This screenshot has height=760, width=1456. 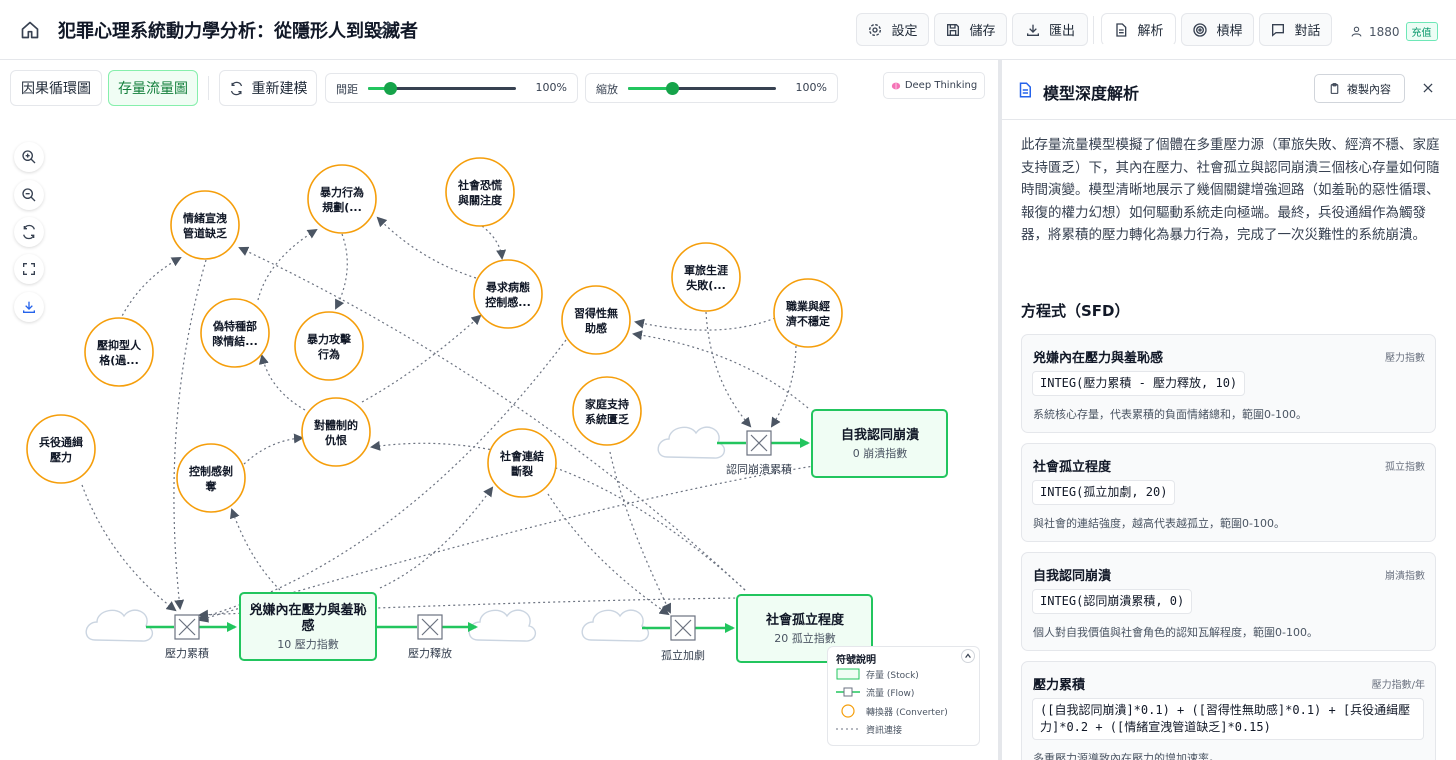 What do you see at coordinates (1229, 31) in the screenshot?
I see `leverage-label: 槓桿` at bounding box center [1229, 31].